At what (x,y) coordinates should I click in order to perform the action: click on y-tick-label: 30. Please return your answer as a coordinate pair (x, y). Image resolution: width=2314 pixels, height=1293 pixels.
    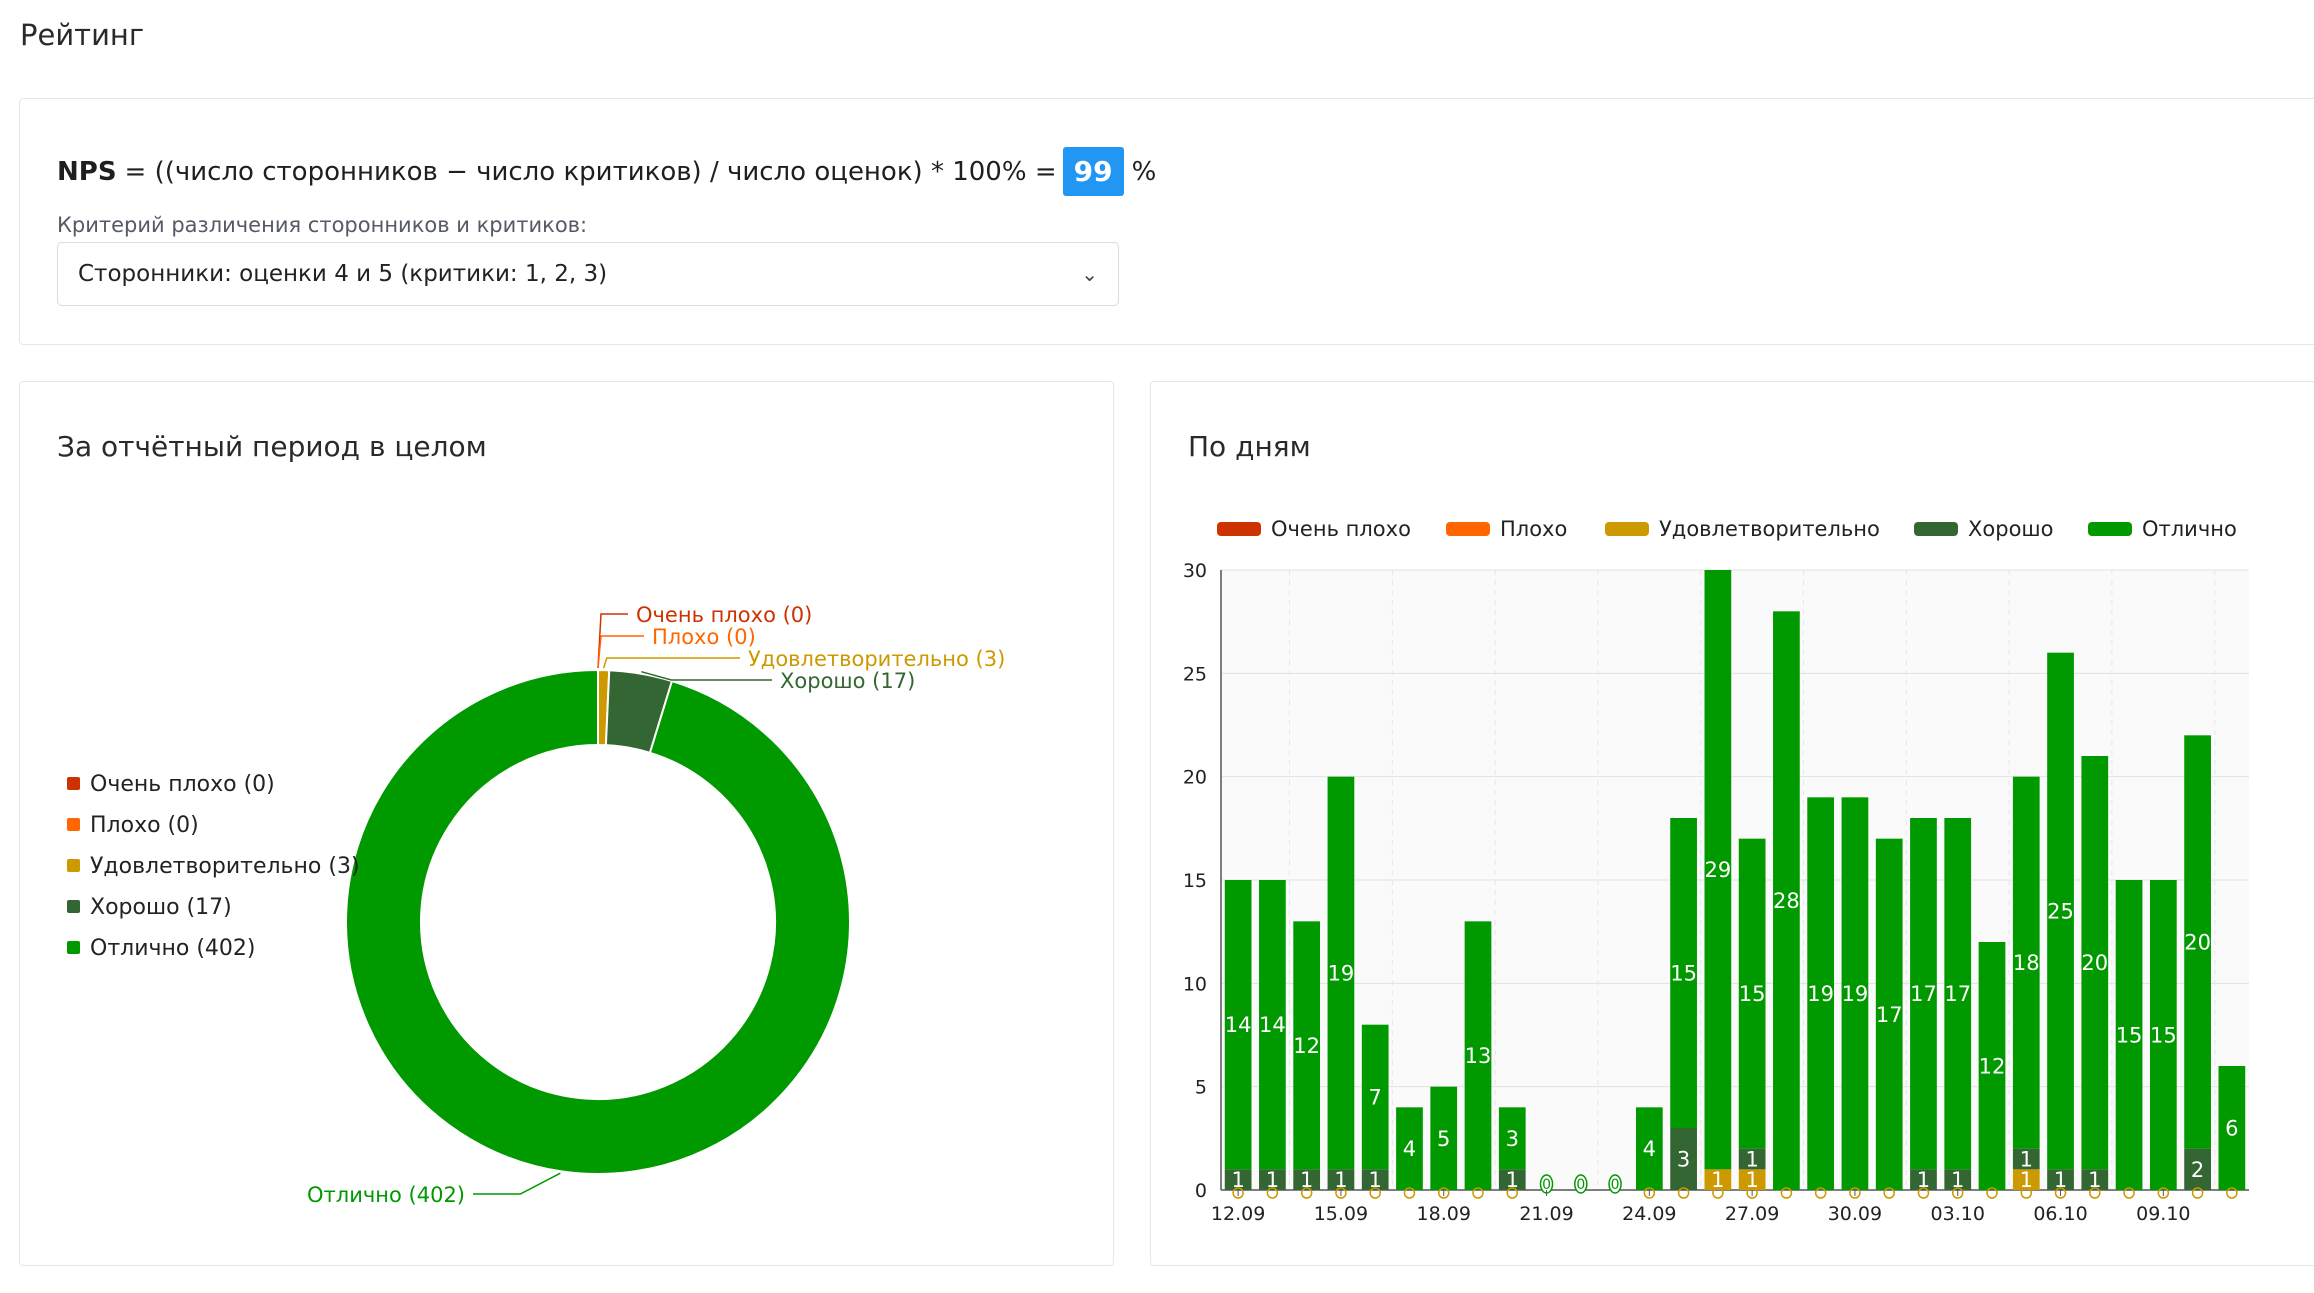
    Looking at the image, I should click on (1195, 571).